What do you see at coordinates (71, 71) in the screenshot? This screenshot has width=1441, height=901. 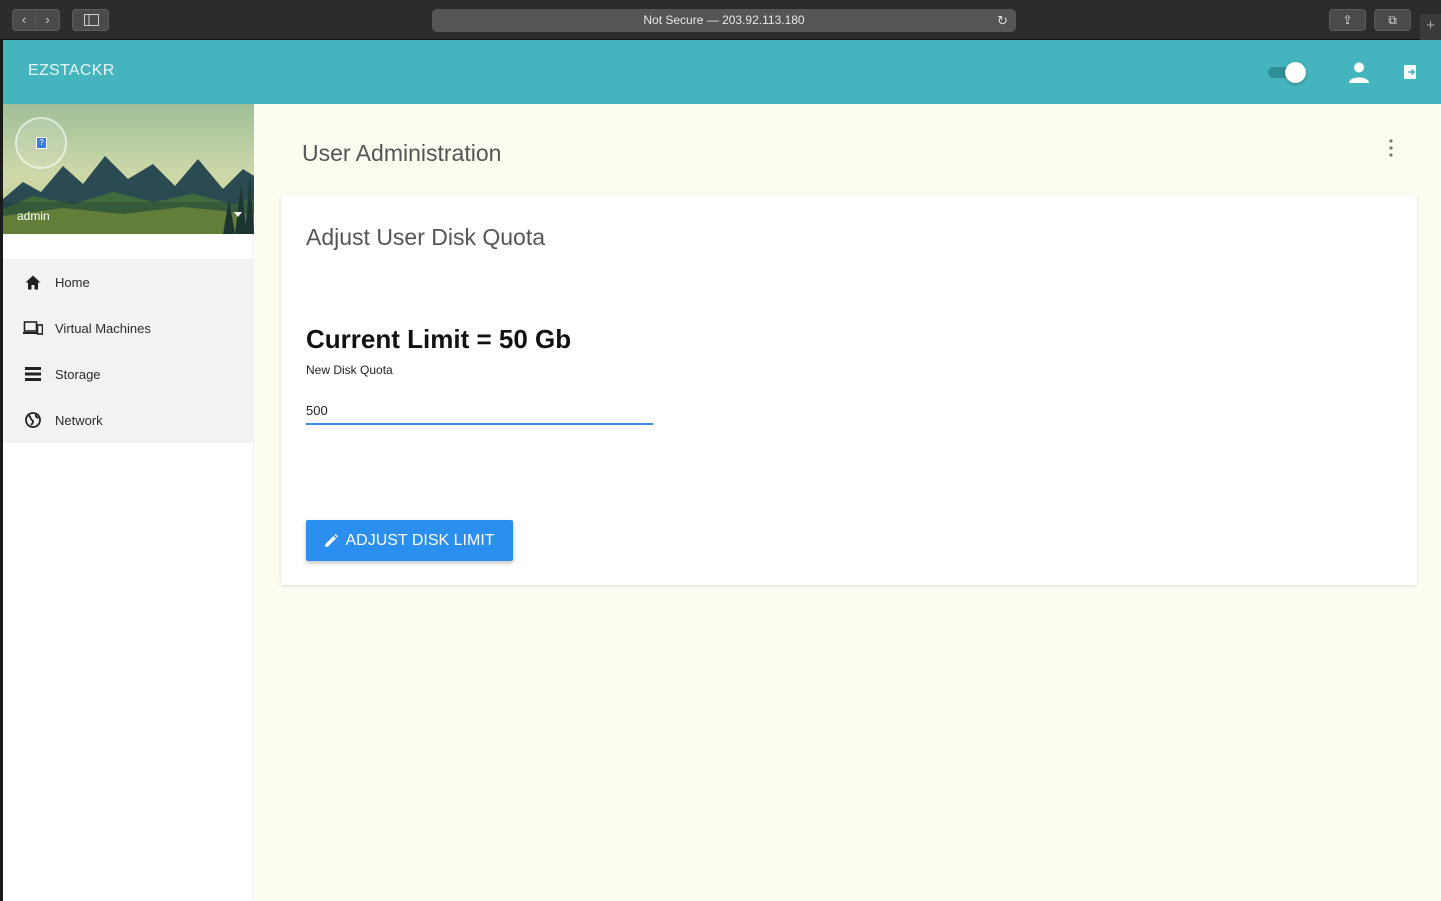 I see `brand-logo: EZSTACKR` at bounding box center [71, 71].